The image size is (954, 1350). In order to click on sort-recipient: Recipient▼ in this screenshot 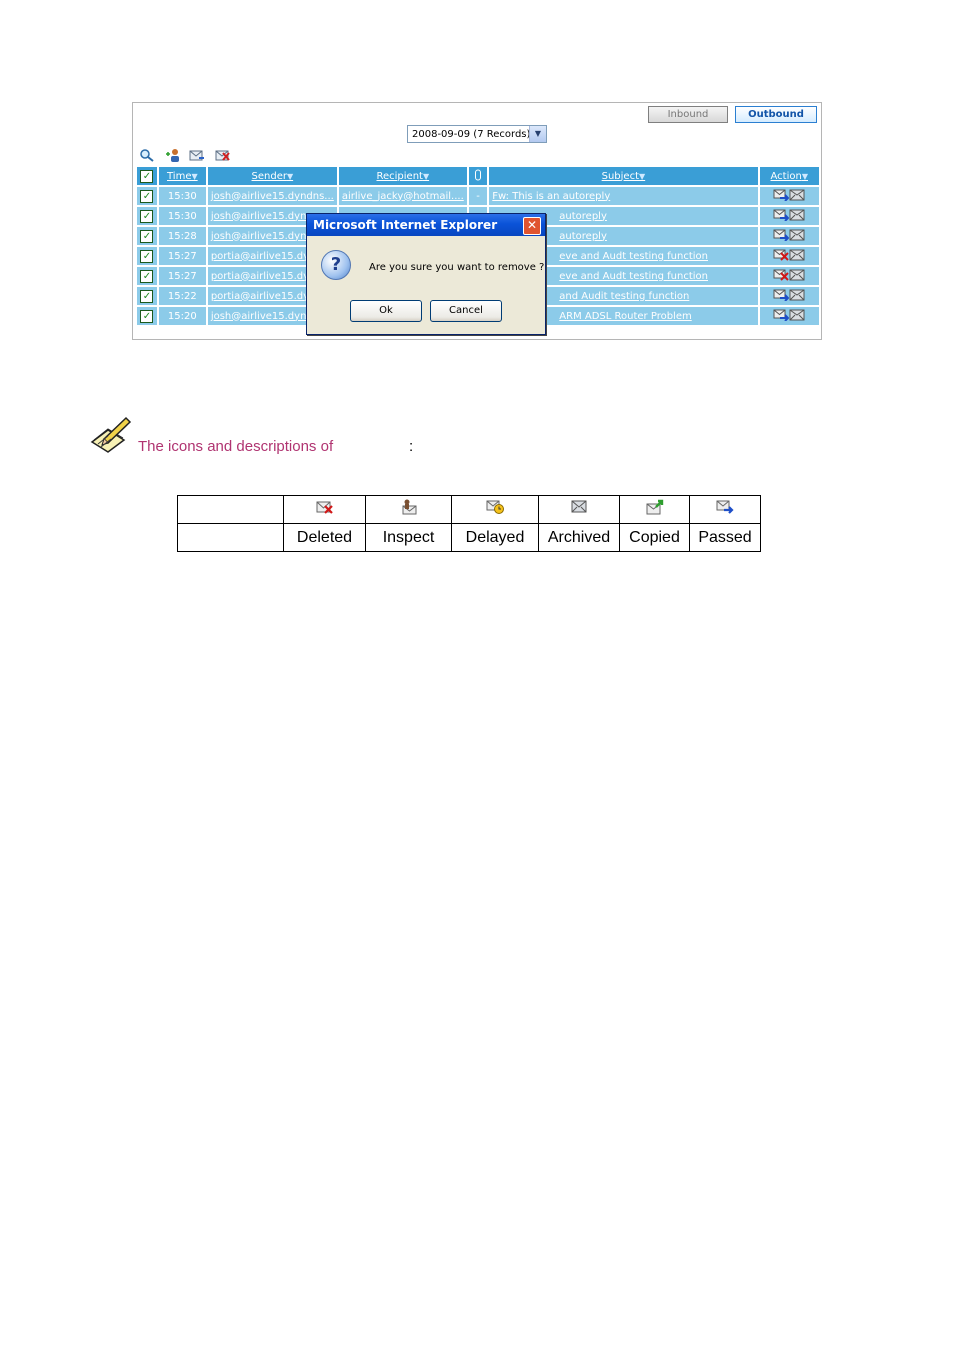, I will do `click(402, 176)`.